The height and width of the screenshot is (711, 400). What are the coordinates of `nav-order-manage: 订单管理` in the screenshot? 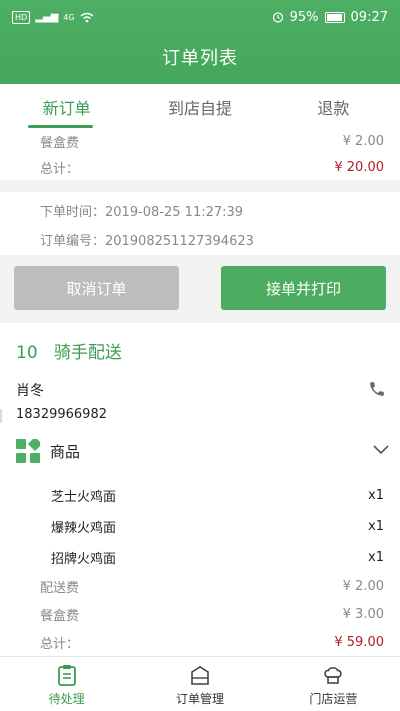 It's located at (199, 684).